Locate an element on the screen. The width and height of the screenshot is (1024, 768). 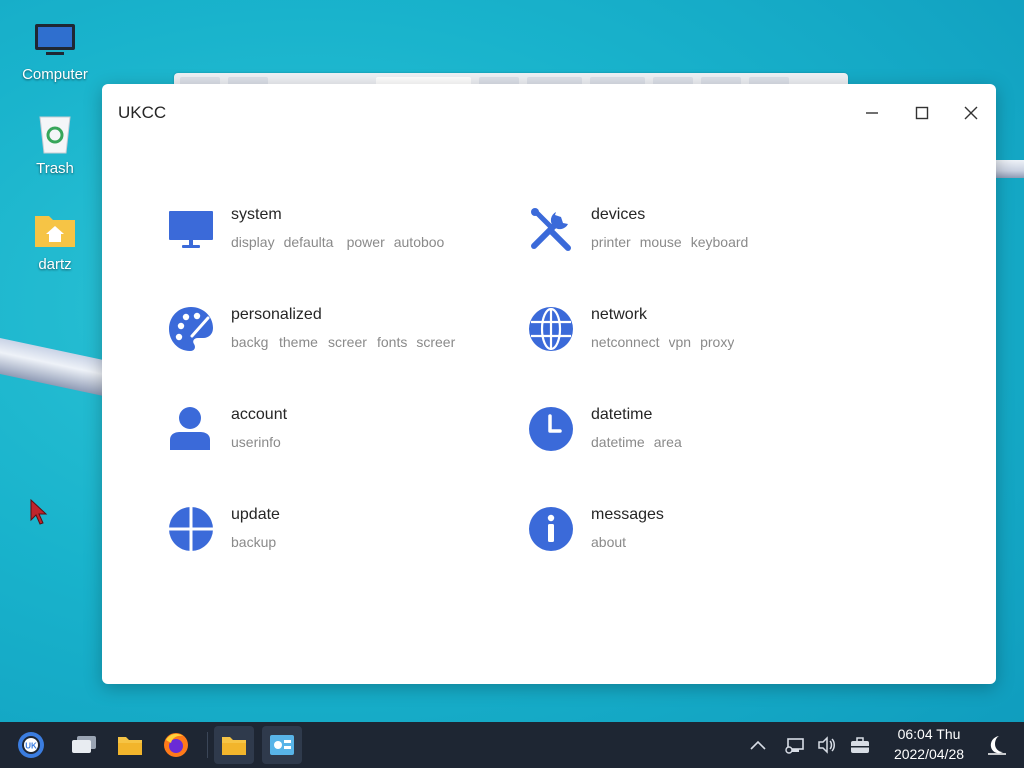
chevron-up-icon is located at coordinates (758, 745).